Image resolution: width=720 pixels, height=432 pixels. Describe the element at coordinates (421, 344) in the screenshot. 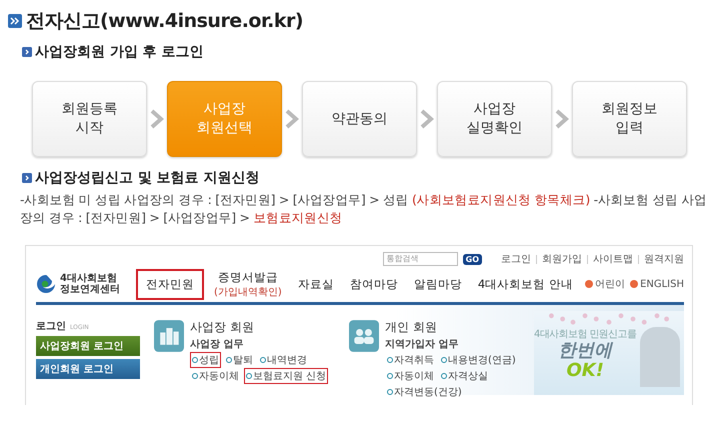

I see `card-subtitle: 지역가입자 업무` at that location.